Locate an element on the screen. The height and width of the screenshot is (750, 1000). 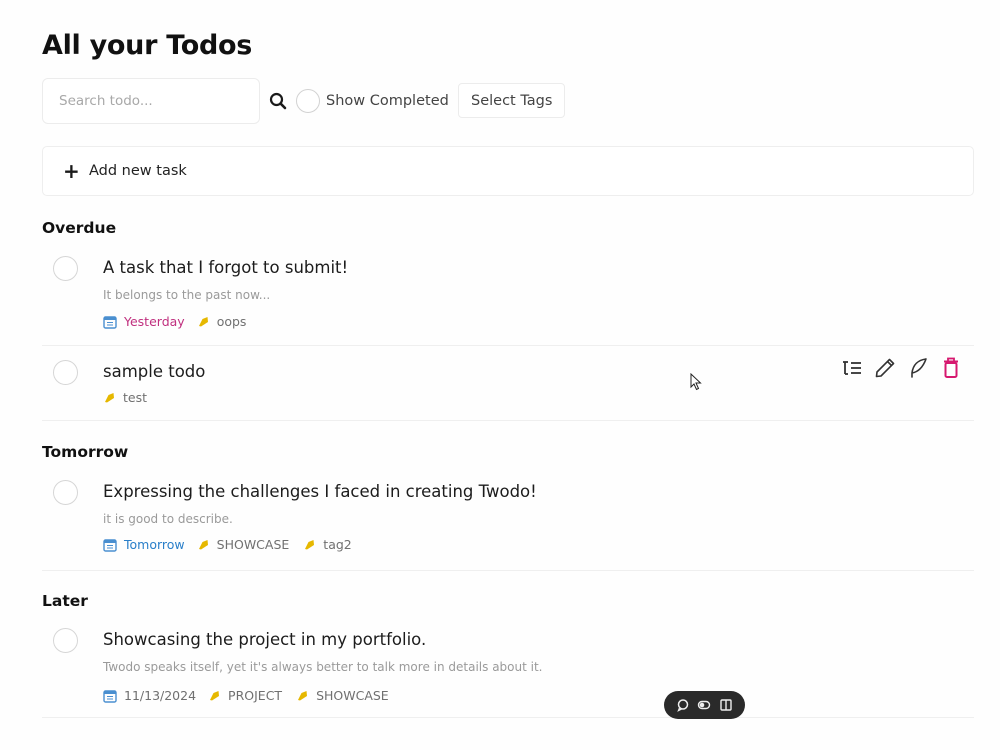
search-icon is located at coordinates (278, 101).